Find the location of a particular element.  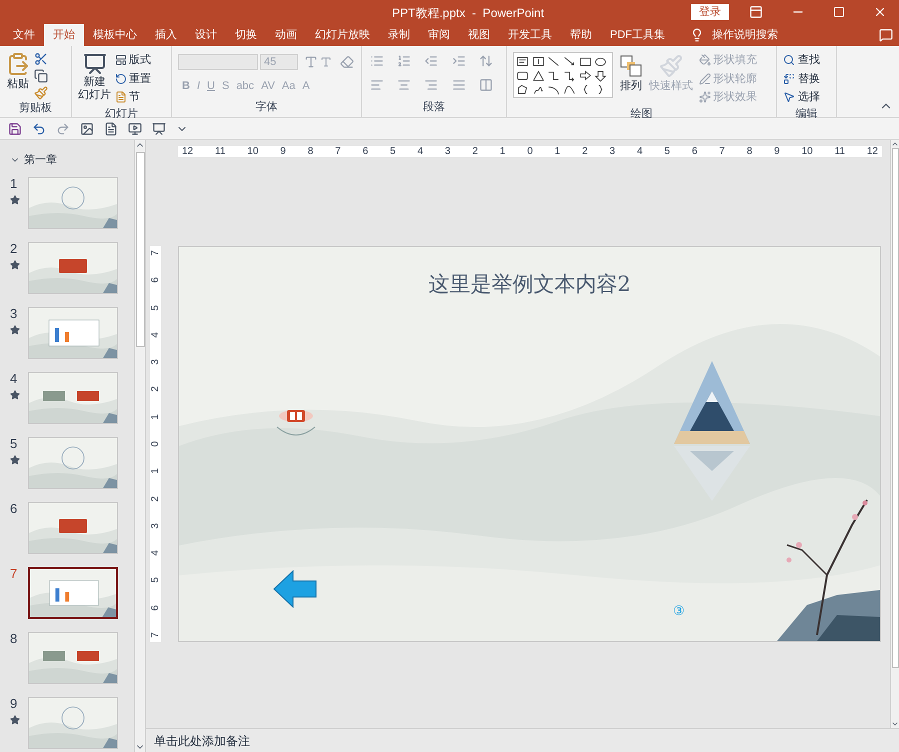

paste-button: 粘贴 is located at coordinates (18, 76).